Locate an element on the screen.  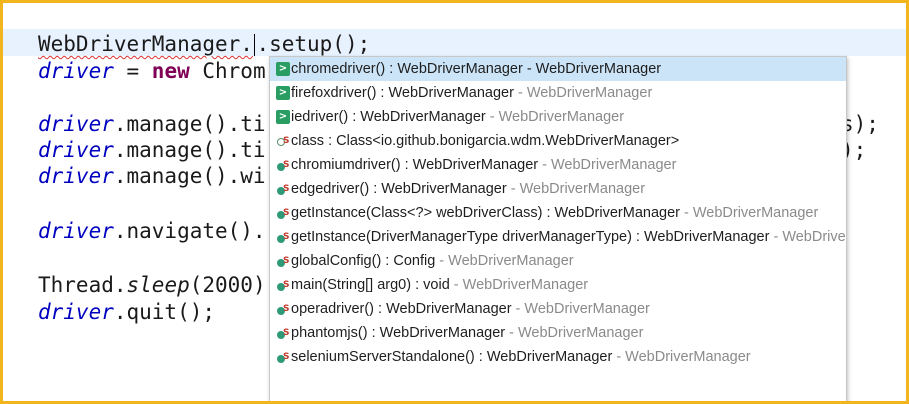
code-line: driver.manage().wi is located at coordinates (152, 176).